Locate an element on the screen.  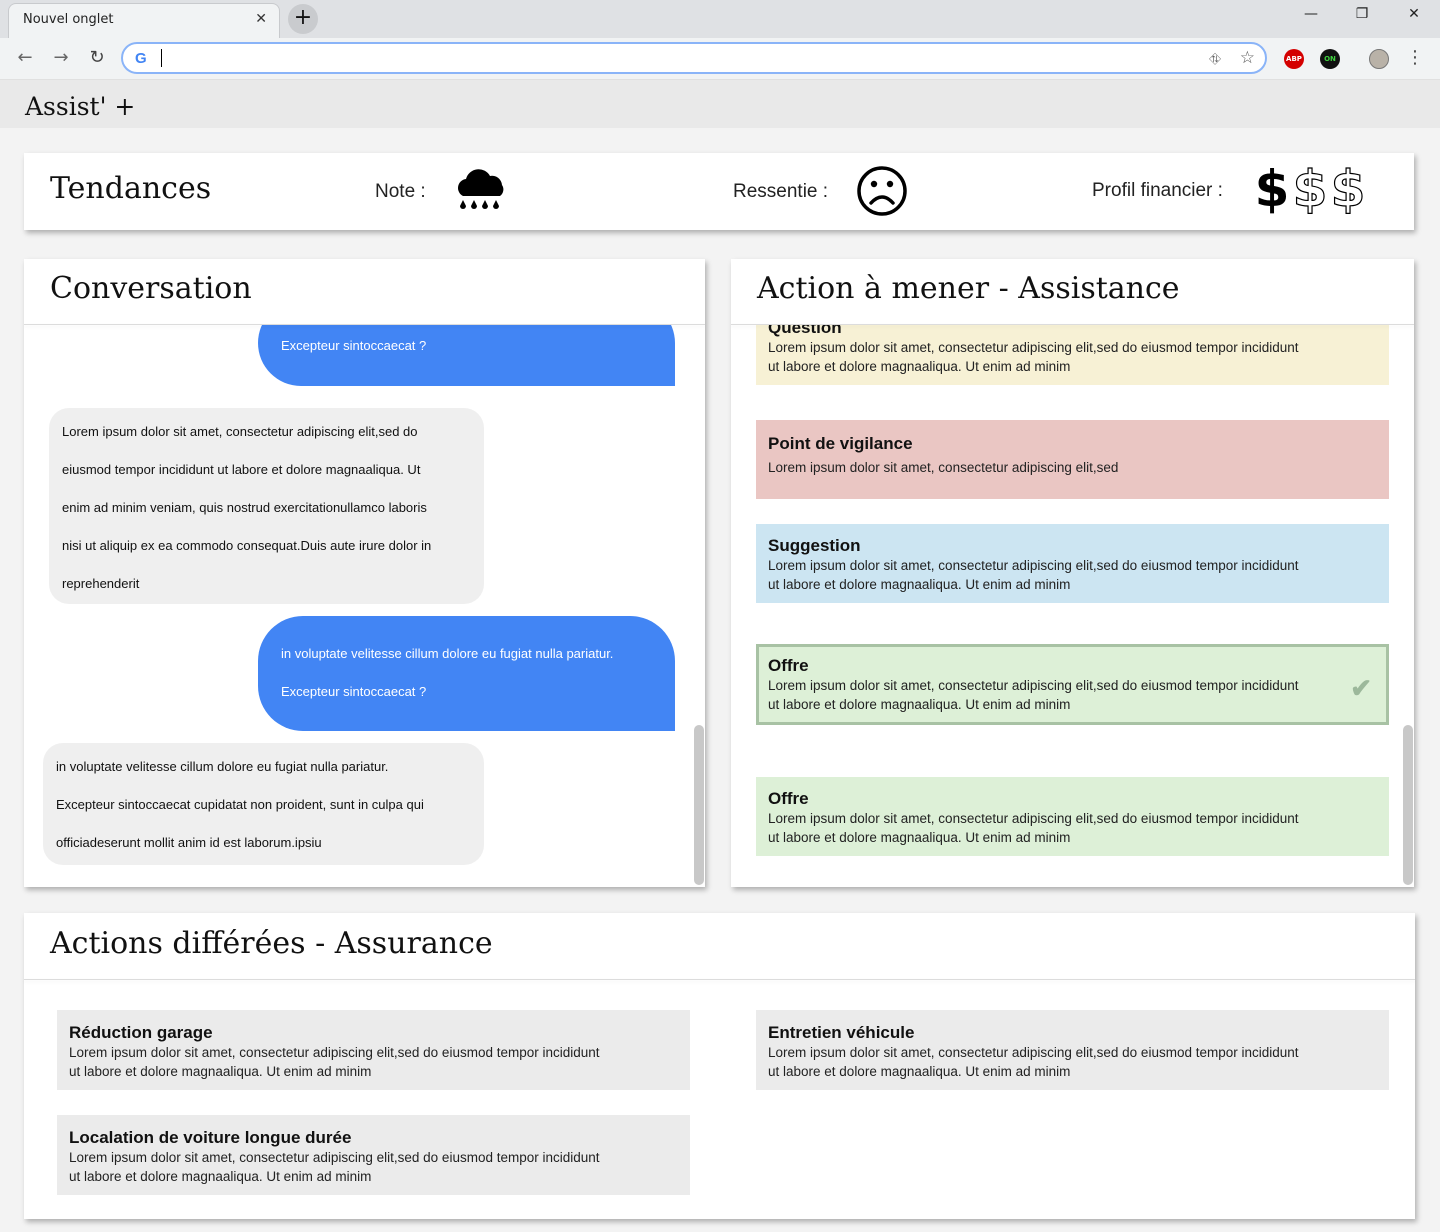
back-icon: ← is located at coordinates (25, 59).